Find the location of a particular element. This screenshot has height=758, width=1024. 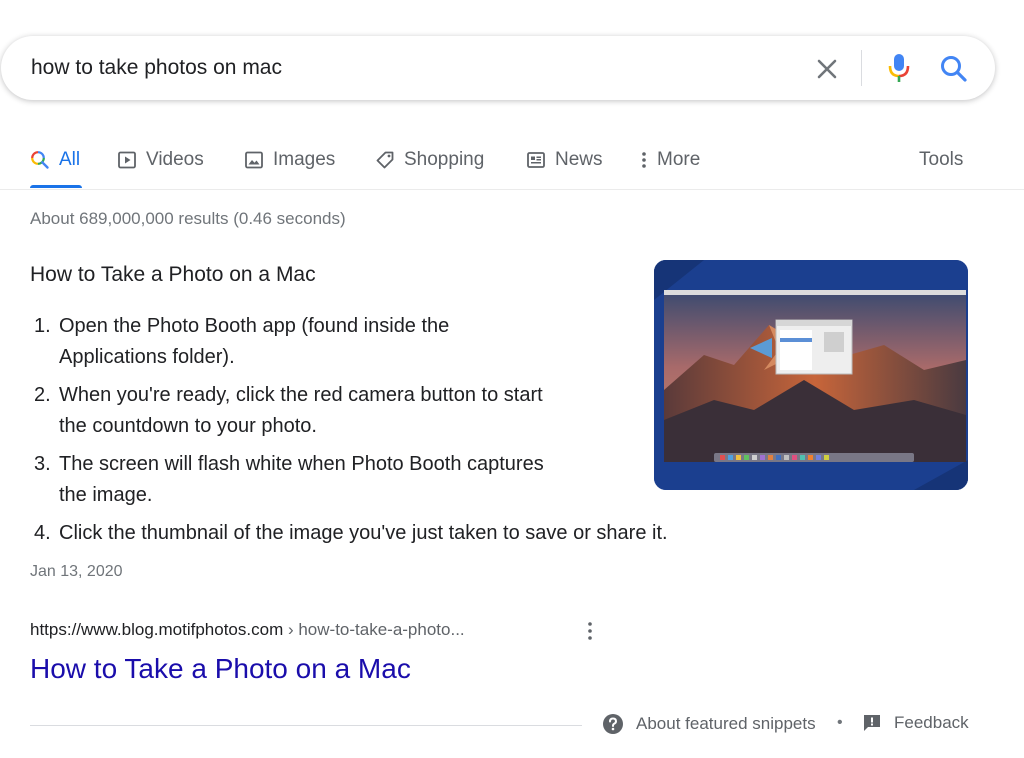

step-text-continued: the image. is located at coordinates (106, 495).